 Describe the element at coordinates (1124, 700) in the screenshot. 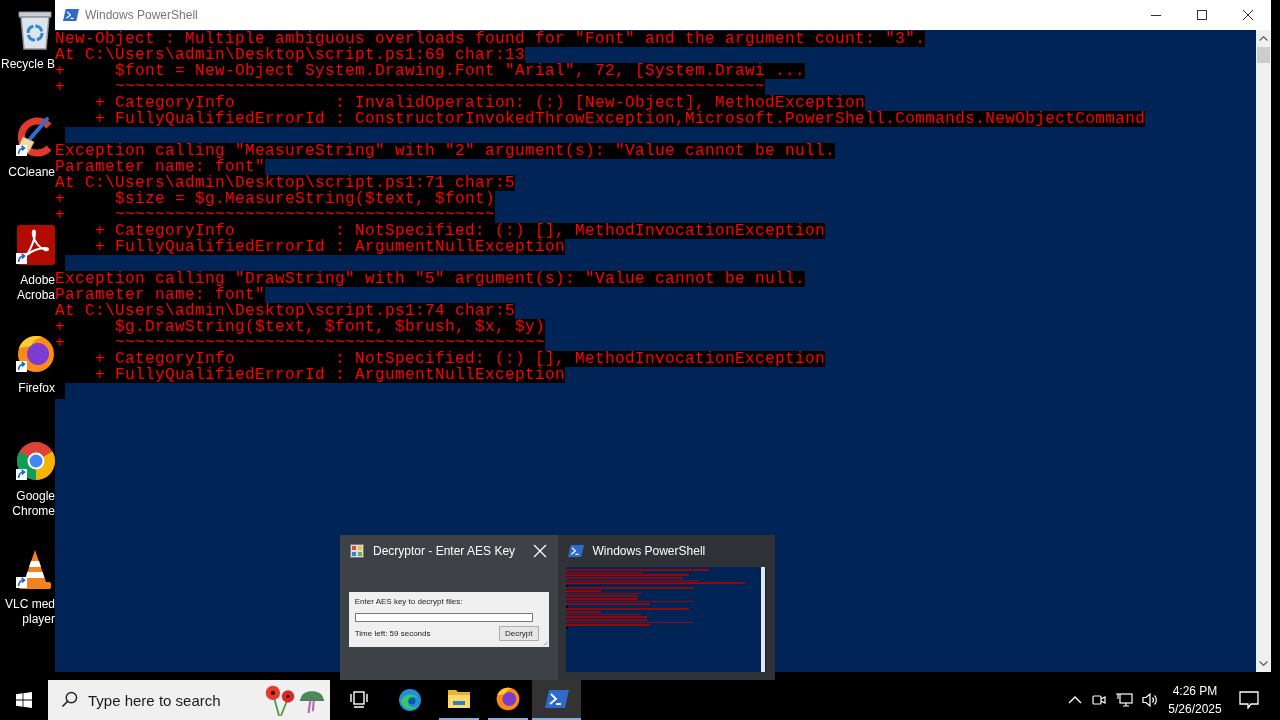

I see `network-icon` at that location.